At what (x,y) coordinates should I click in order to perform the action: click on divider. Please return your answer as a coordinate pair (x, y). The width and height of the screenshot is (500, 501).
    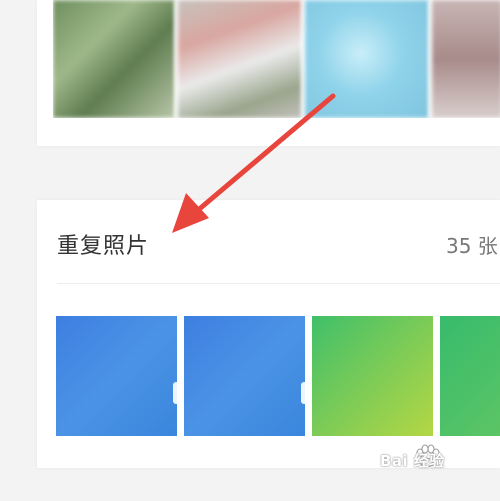
    Looking at the image, I should click on (278, 283).